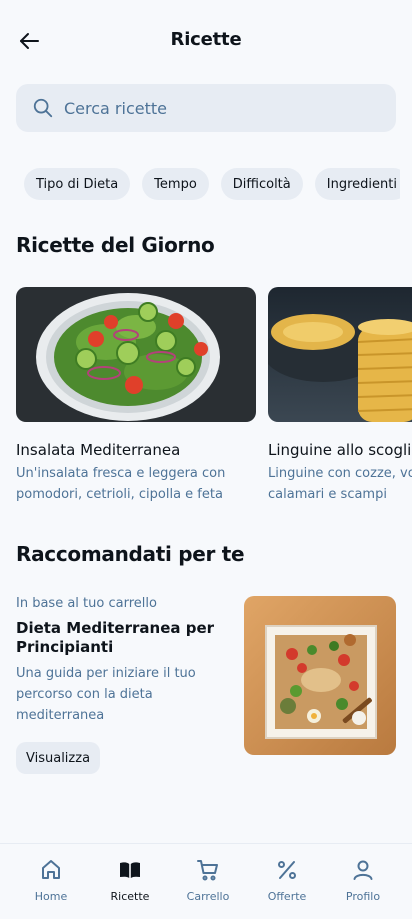 This screenshot has width=412, height=919. I want to click on nav-label: Profilo, so click(363, 896).